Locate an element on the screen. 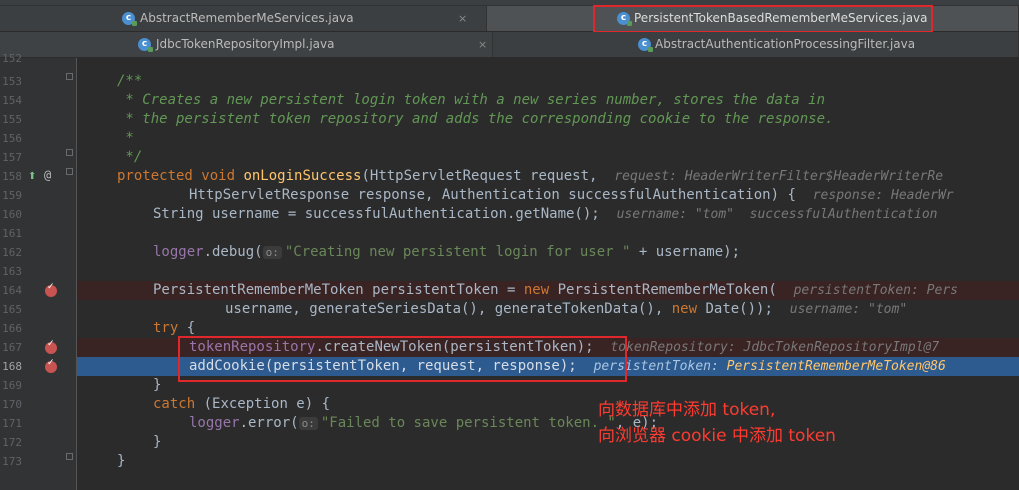  line-number: 157 is located at coordinates (12, 157).